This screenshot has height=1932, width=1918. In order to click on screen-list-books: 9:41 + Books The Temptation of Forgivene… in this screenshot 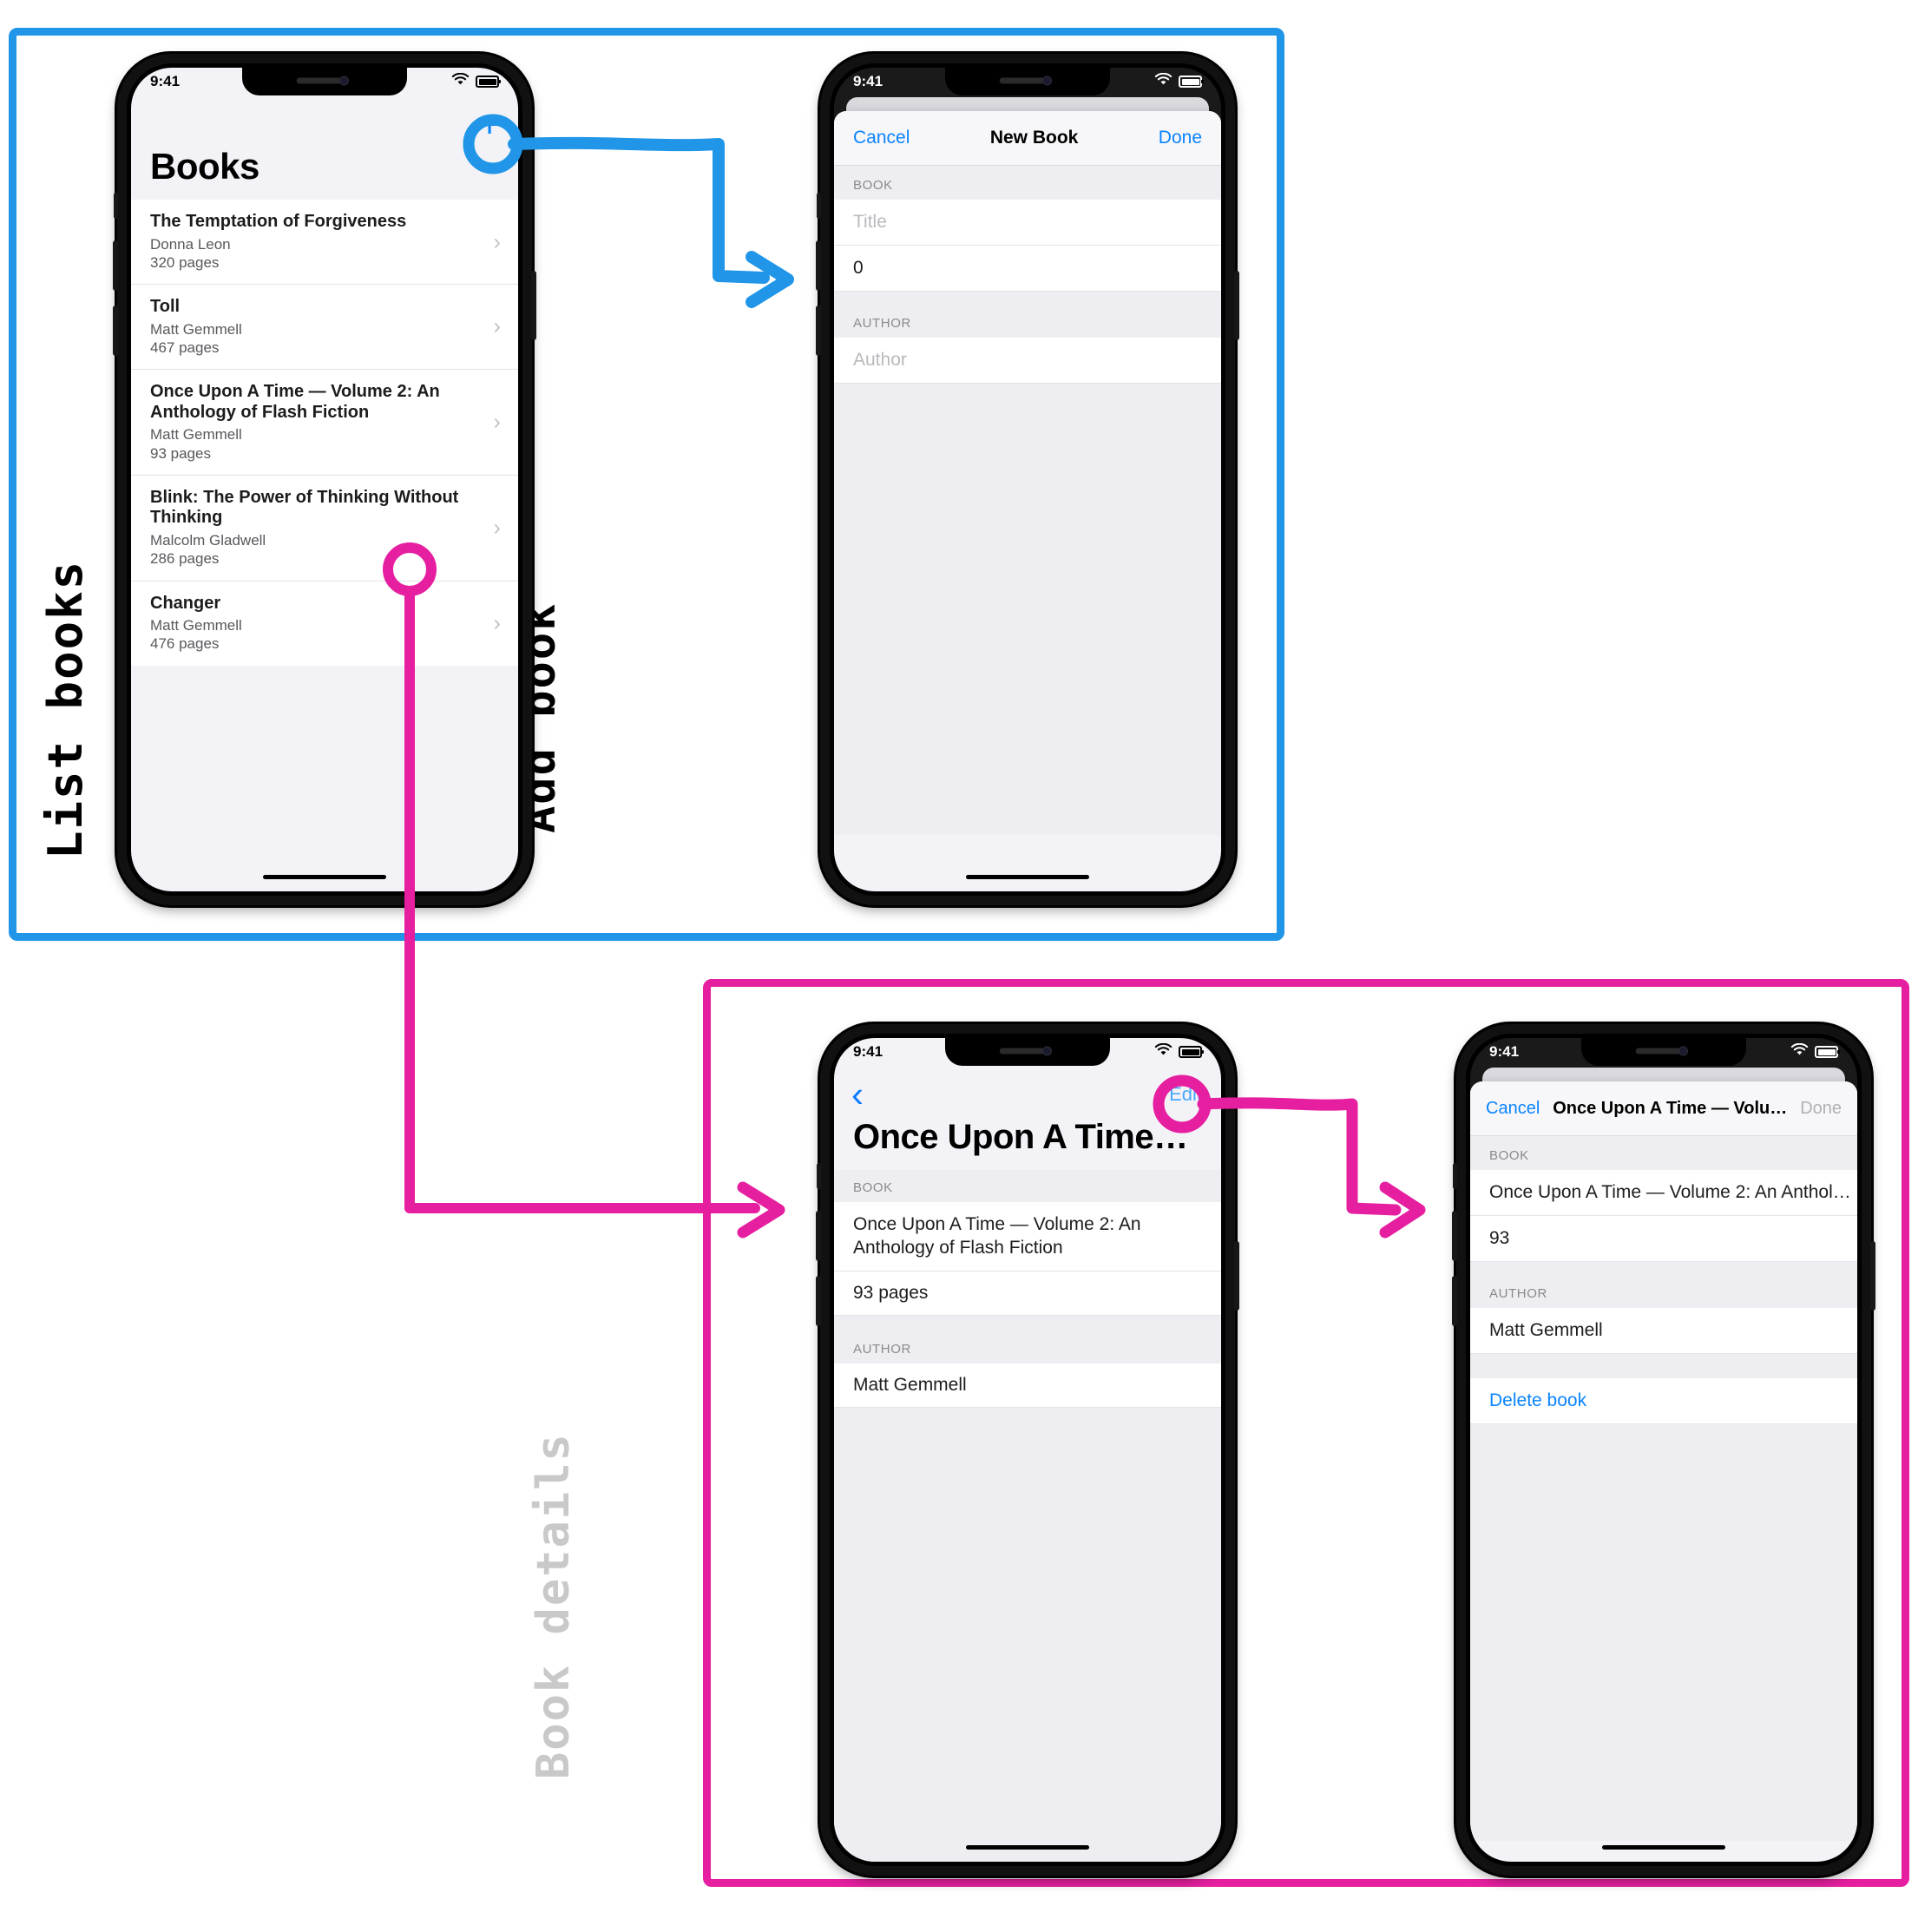, I will do `click(325, 480)`.